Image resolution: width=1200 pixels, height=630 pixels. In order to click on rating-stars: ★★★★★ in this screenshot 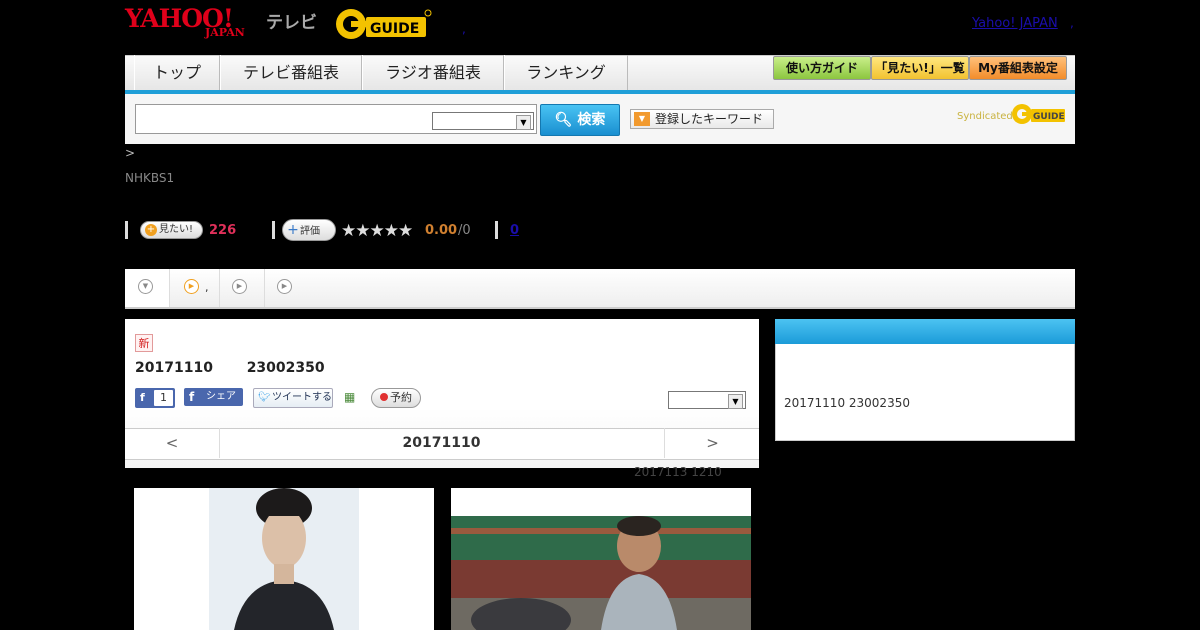, I will do `click(377, 231)`.